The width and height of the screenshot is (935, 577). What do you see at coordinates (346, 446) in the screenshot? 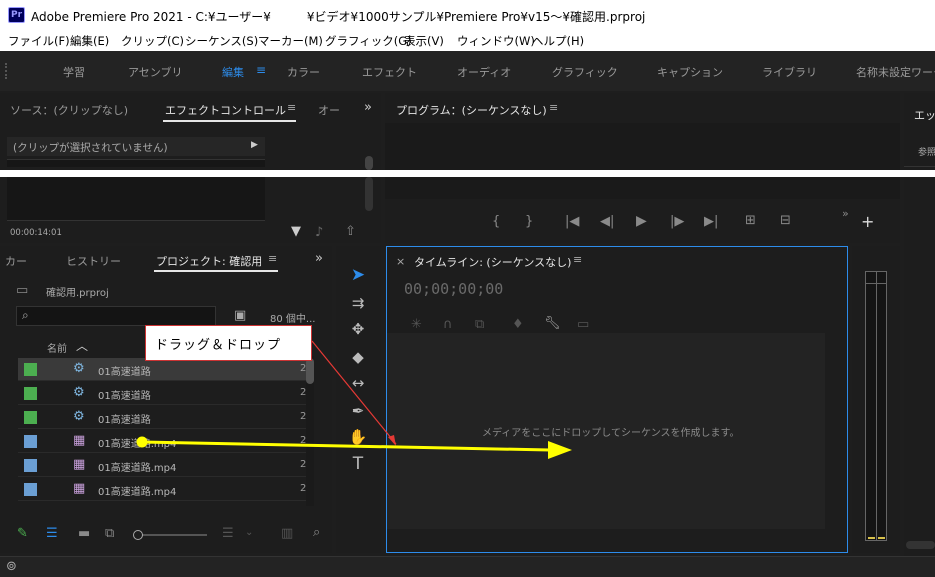
I see `drag-arrow-line` at bounding box center [346, 446].